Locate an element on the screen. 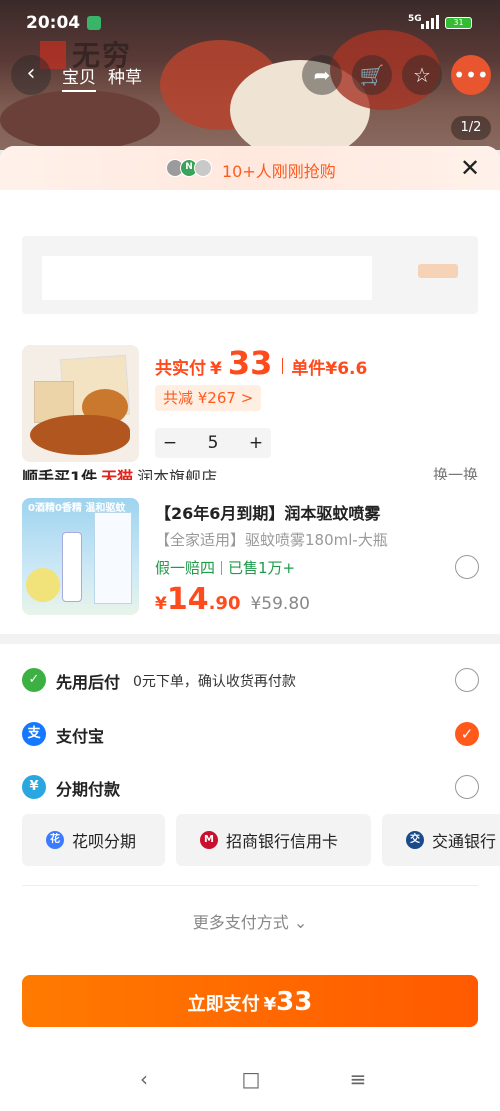 This screenshot has width=500, height=1111. price-prefix: 共实付 is located at coordinates (180, 369).